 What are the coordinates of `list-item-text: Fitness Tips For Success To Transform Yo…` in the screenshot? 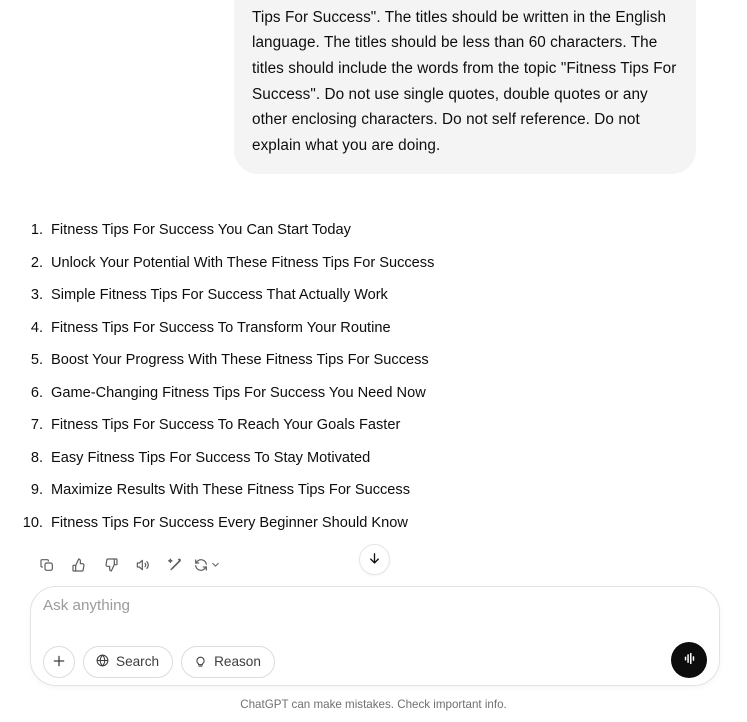 It's located at (221, 327).